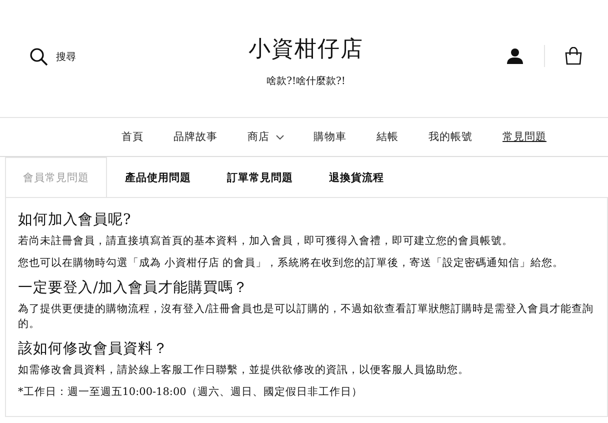 The image size is (608, 423). Describe the element at coordinates (158, 177) in the screenshot. I see `tab: 產品使用問題` at that location.